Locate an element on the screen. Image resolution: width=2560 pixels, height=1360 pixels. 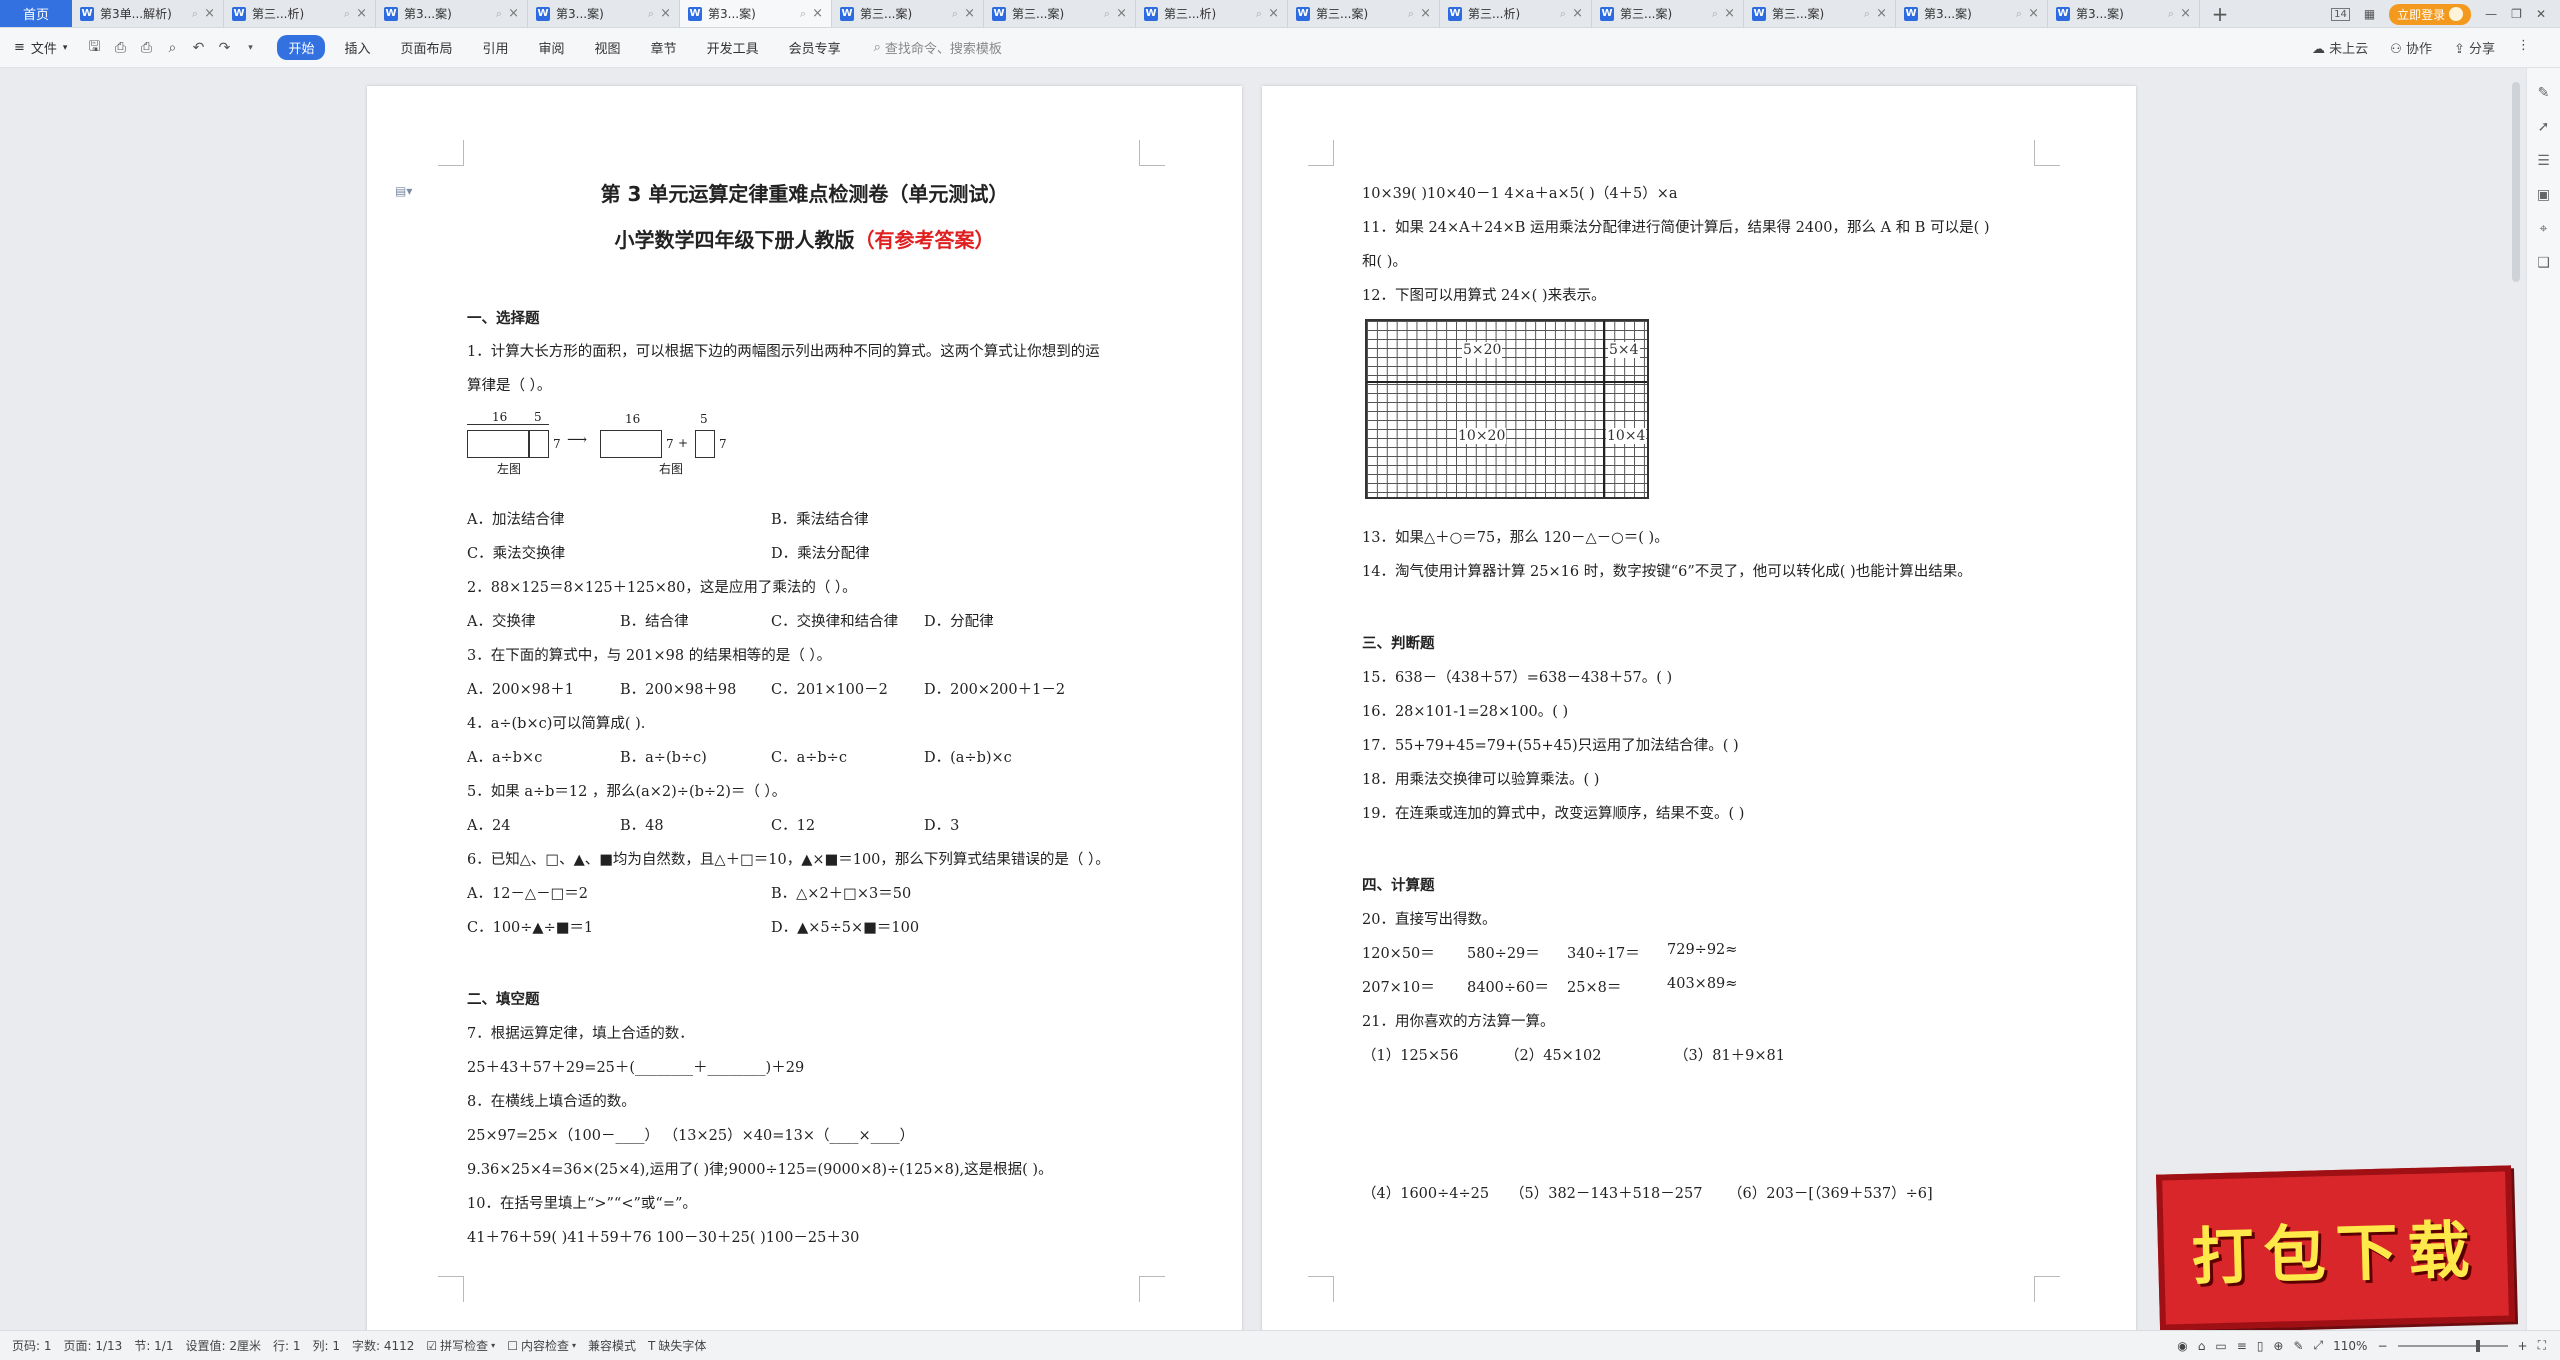
read-view-icon: ▯ is located at coordinates (2260, 1346).